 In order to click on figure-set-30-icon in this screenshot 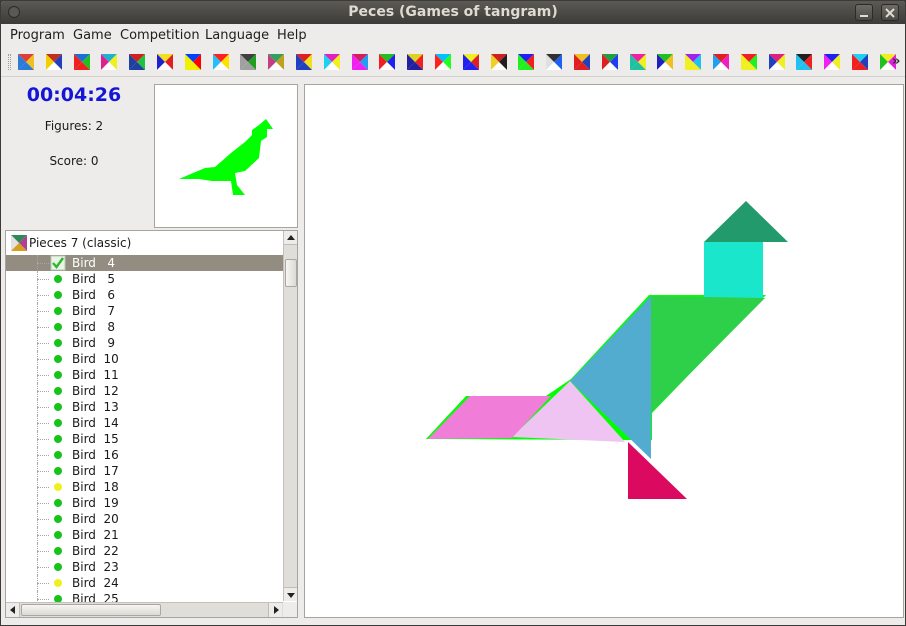, I will do `click(860, 62)`.